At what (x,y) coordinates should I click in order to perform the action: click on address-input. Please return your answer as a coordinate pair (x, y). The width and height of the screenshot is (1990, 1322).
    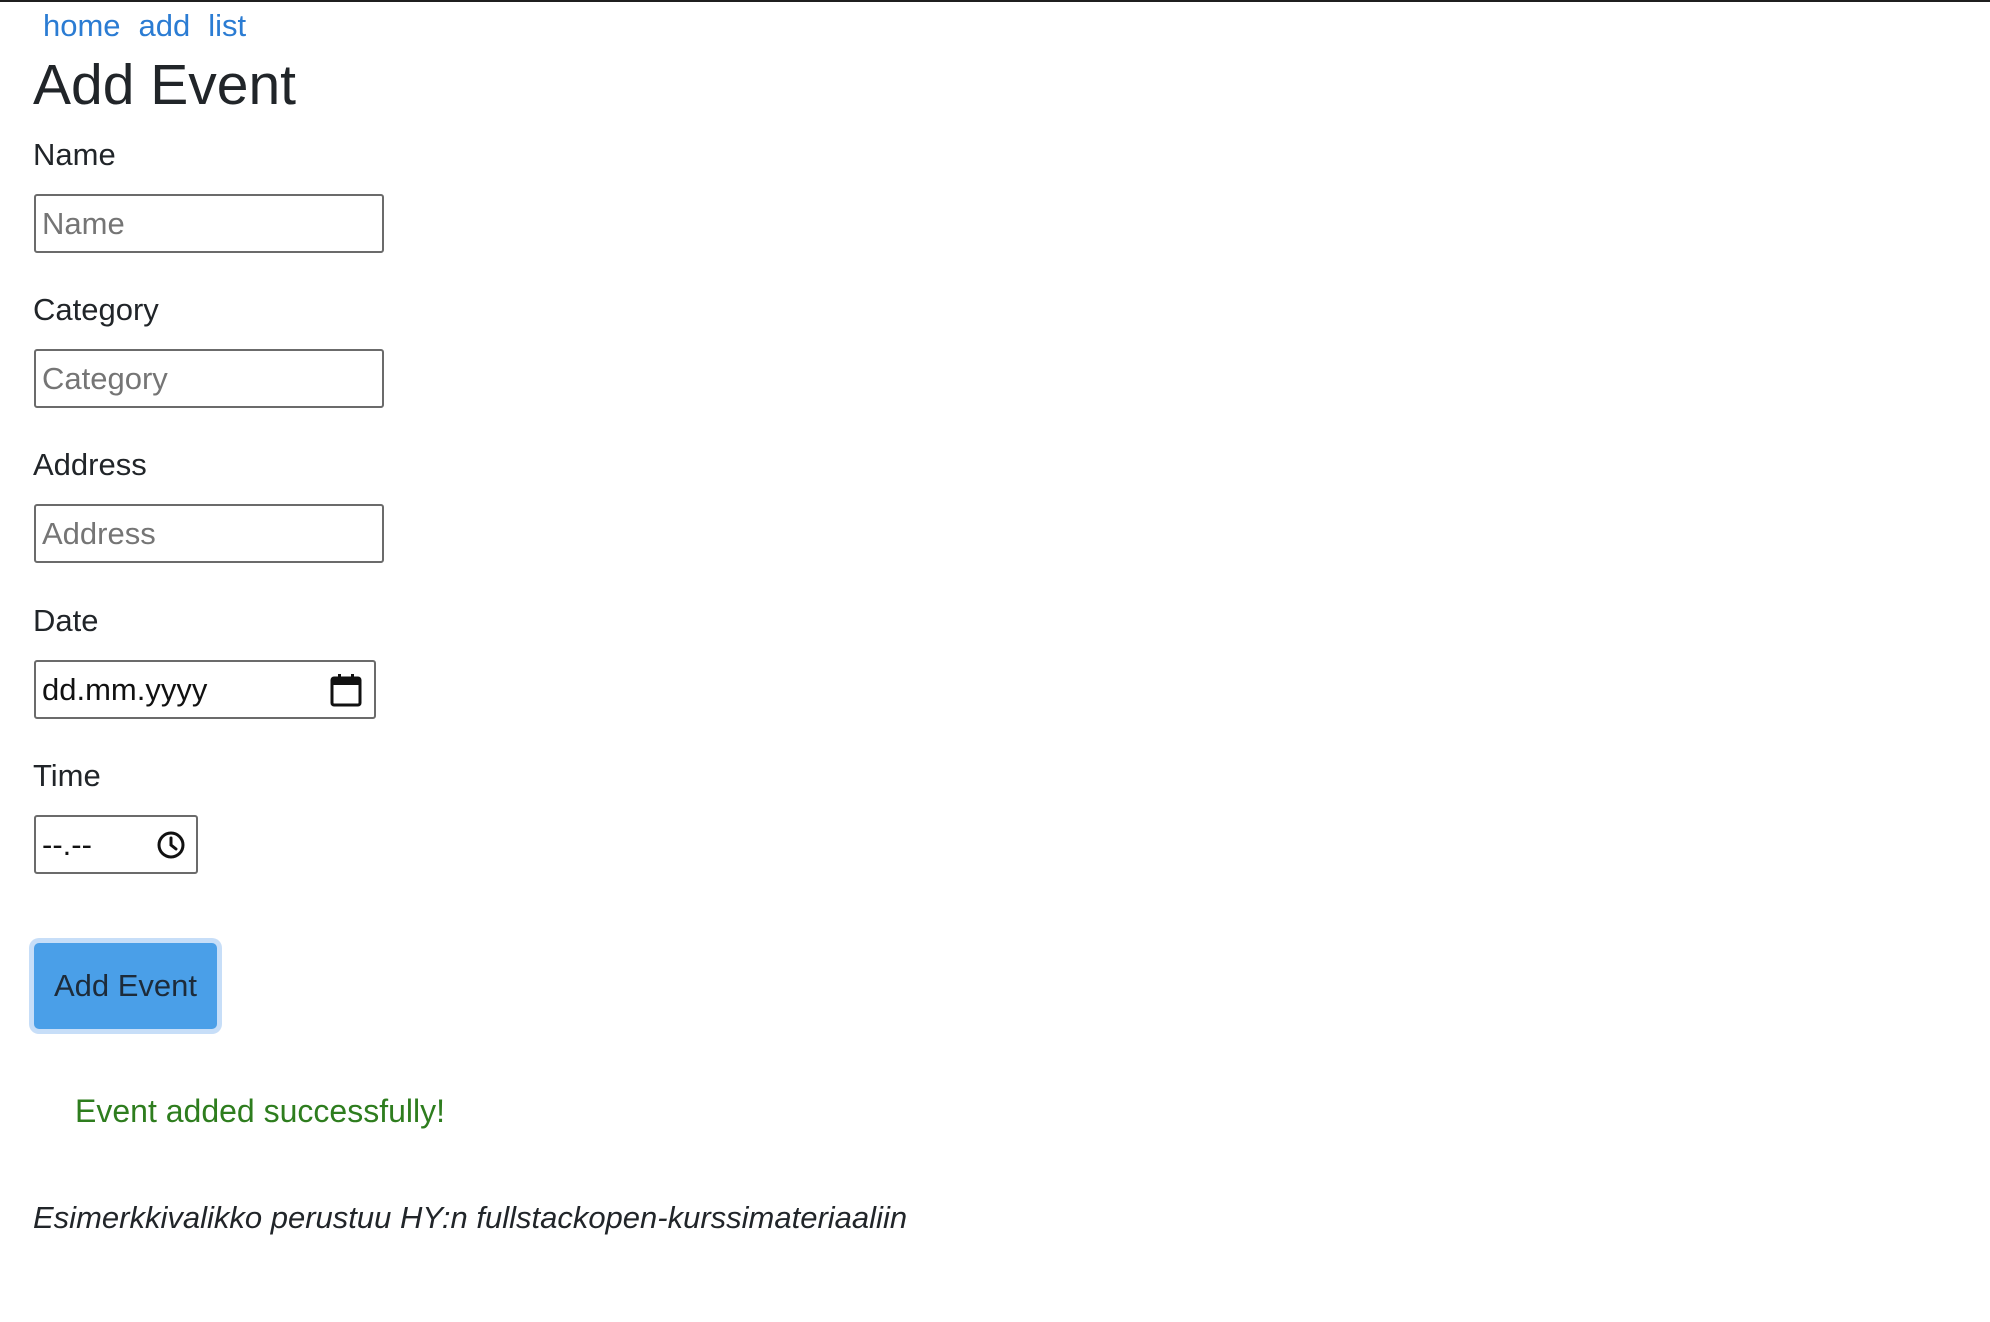
    Looking at the image, I should click on (209, 533).